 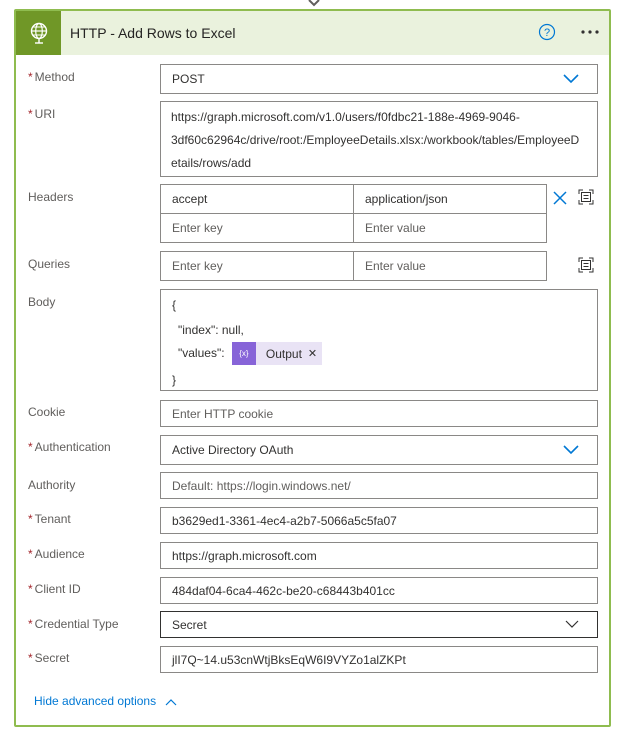 I want to click on authority-placeholder: Default: https://login.windows.net/, so click(x=261, y=486).